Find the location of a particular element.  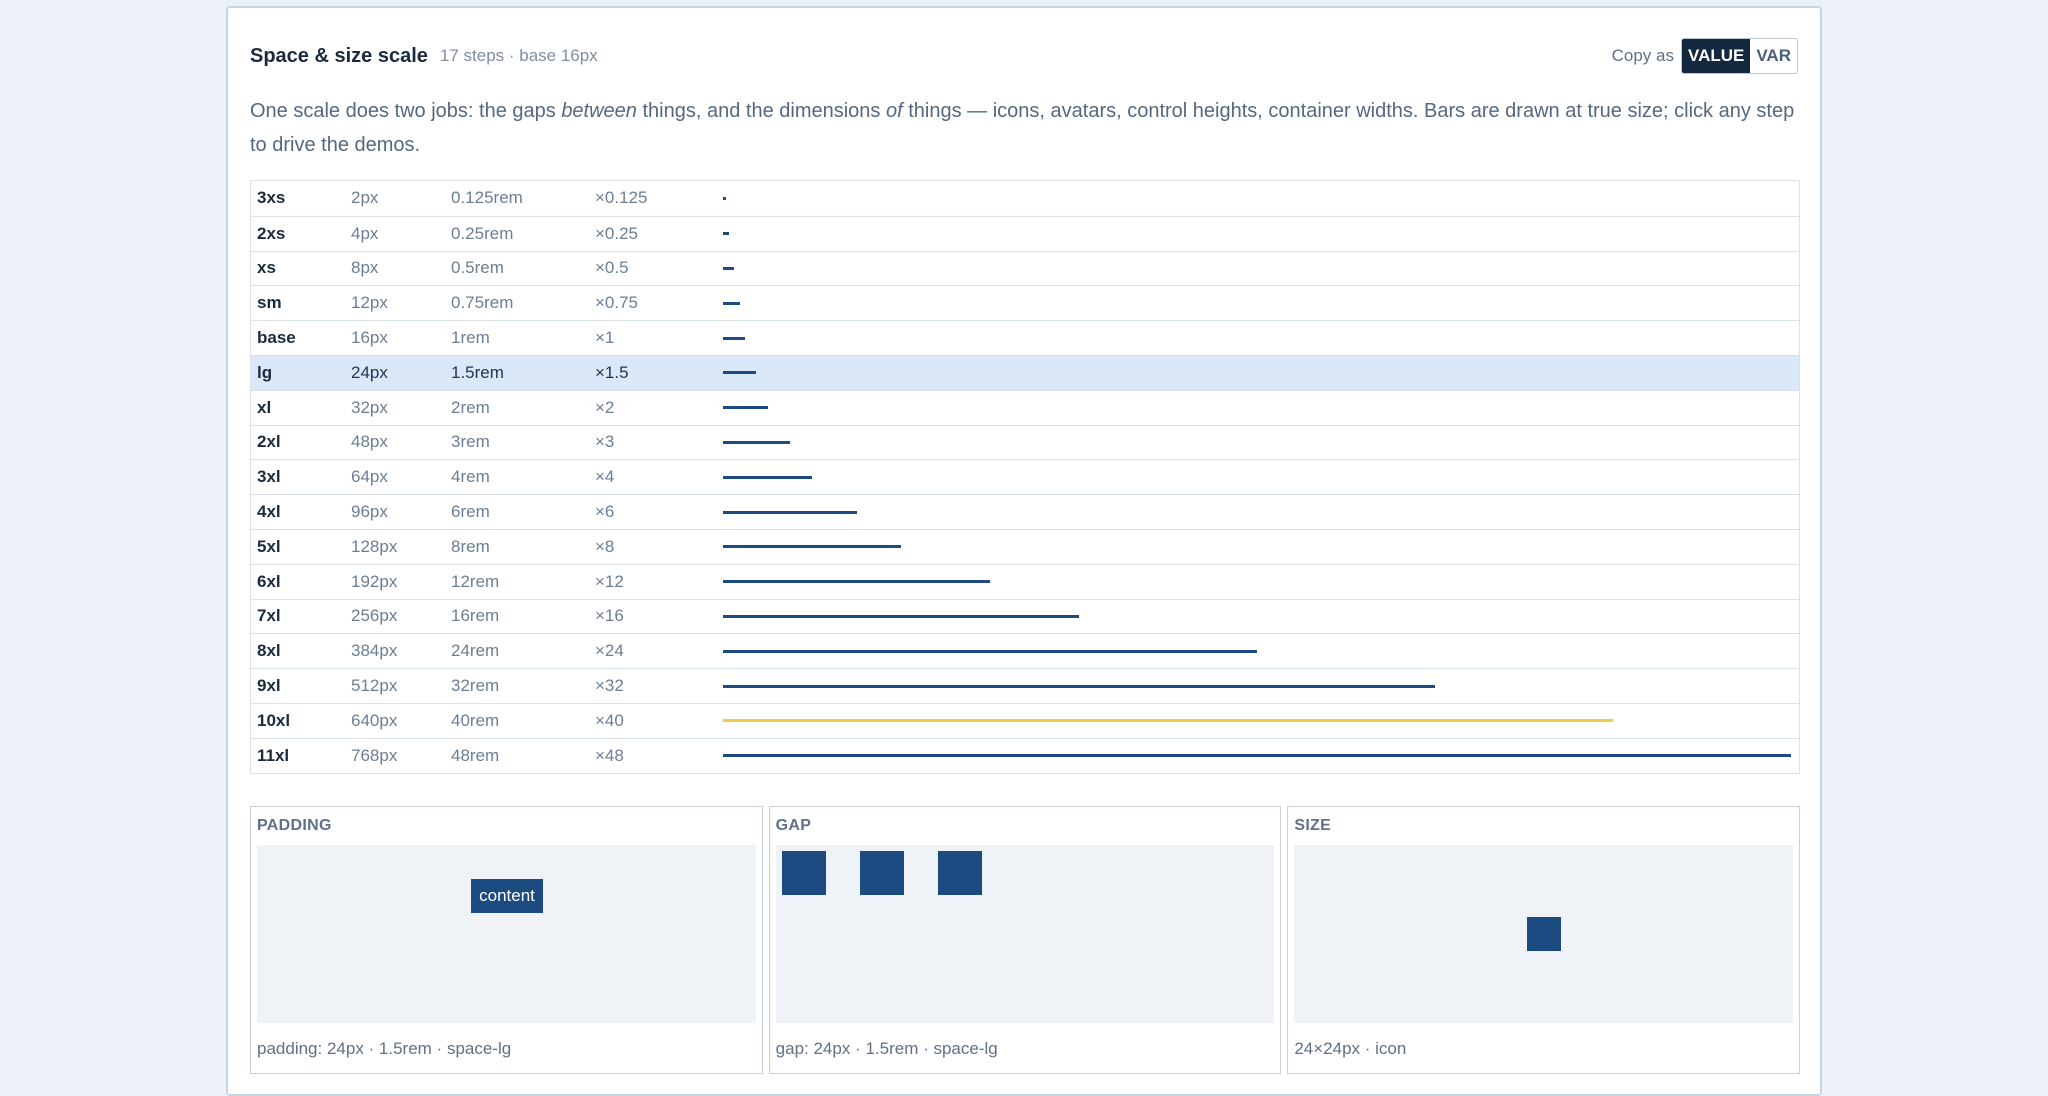

copy-format-toggle: VALUE VAR is located at coordinates (1739, 56).